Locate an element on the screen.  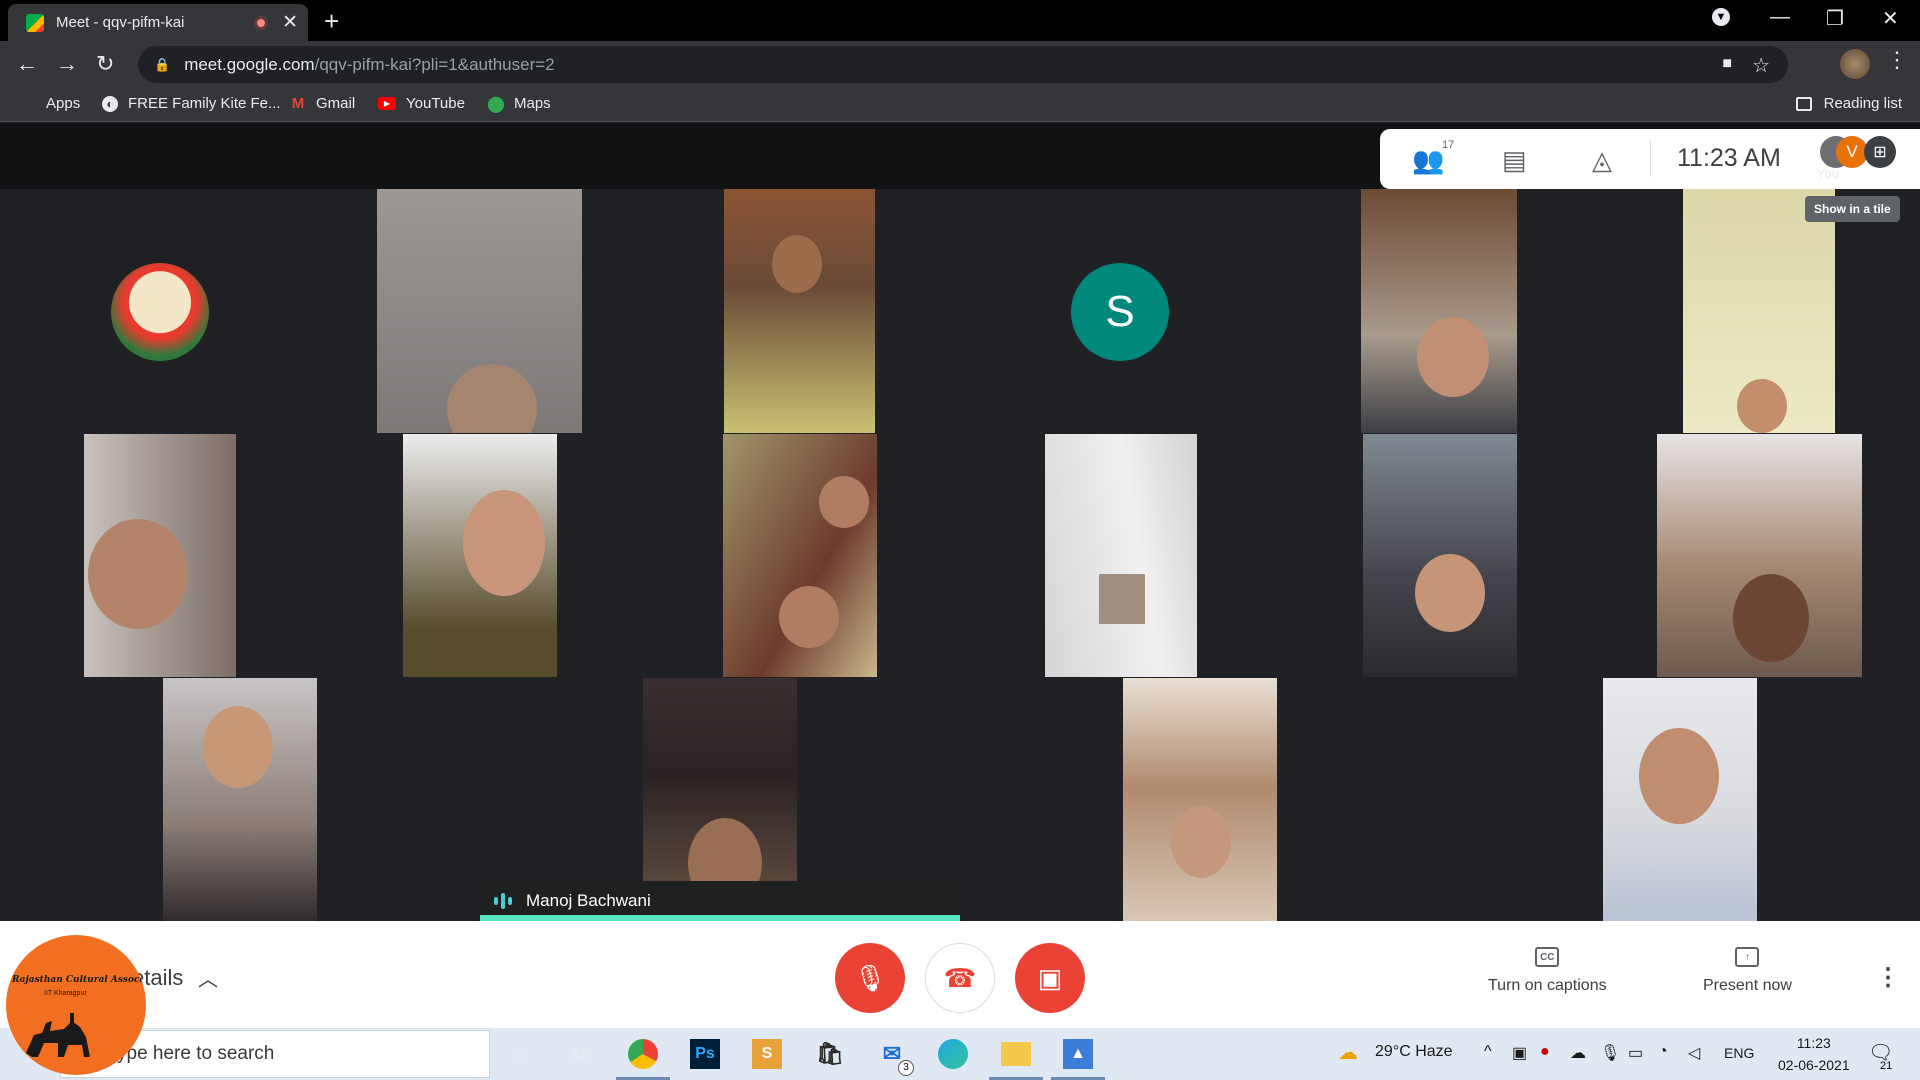
participant-avatar-turban is located at coordinates (160, 312).